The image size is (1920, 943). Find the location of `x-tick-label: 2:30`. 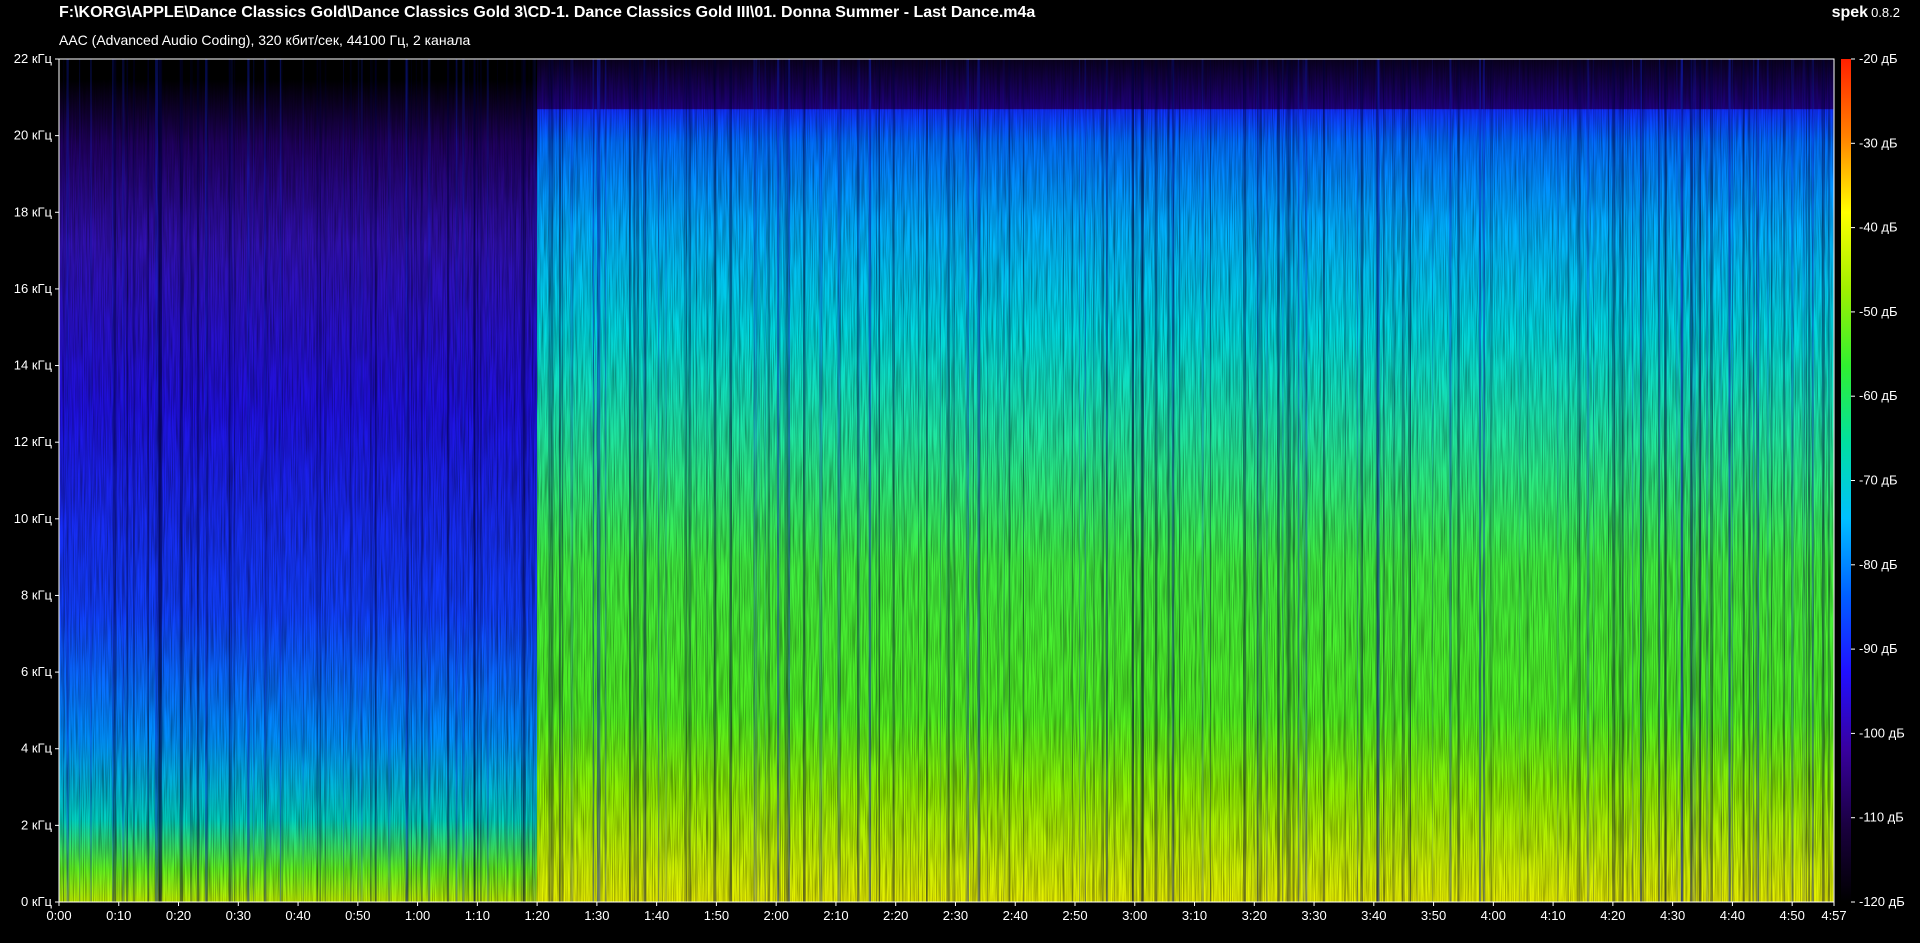

x-tick-label: 2:30 is located at coordinates (955, 915).